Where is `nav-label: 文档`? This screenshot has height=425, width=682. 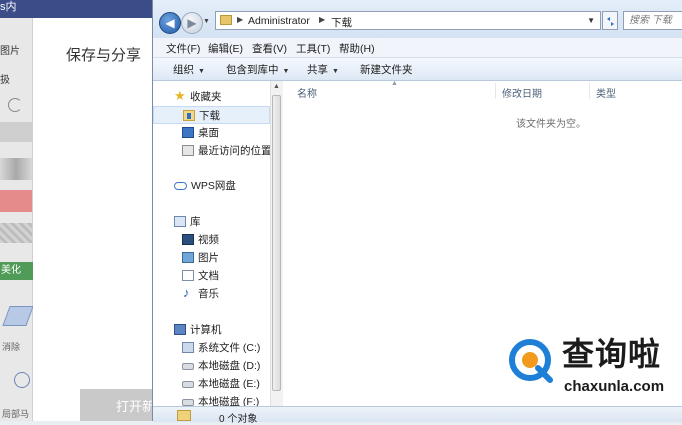
nav-label: 文档 is located at coordinates (208, 276).